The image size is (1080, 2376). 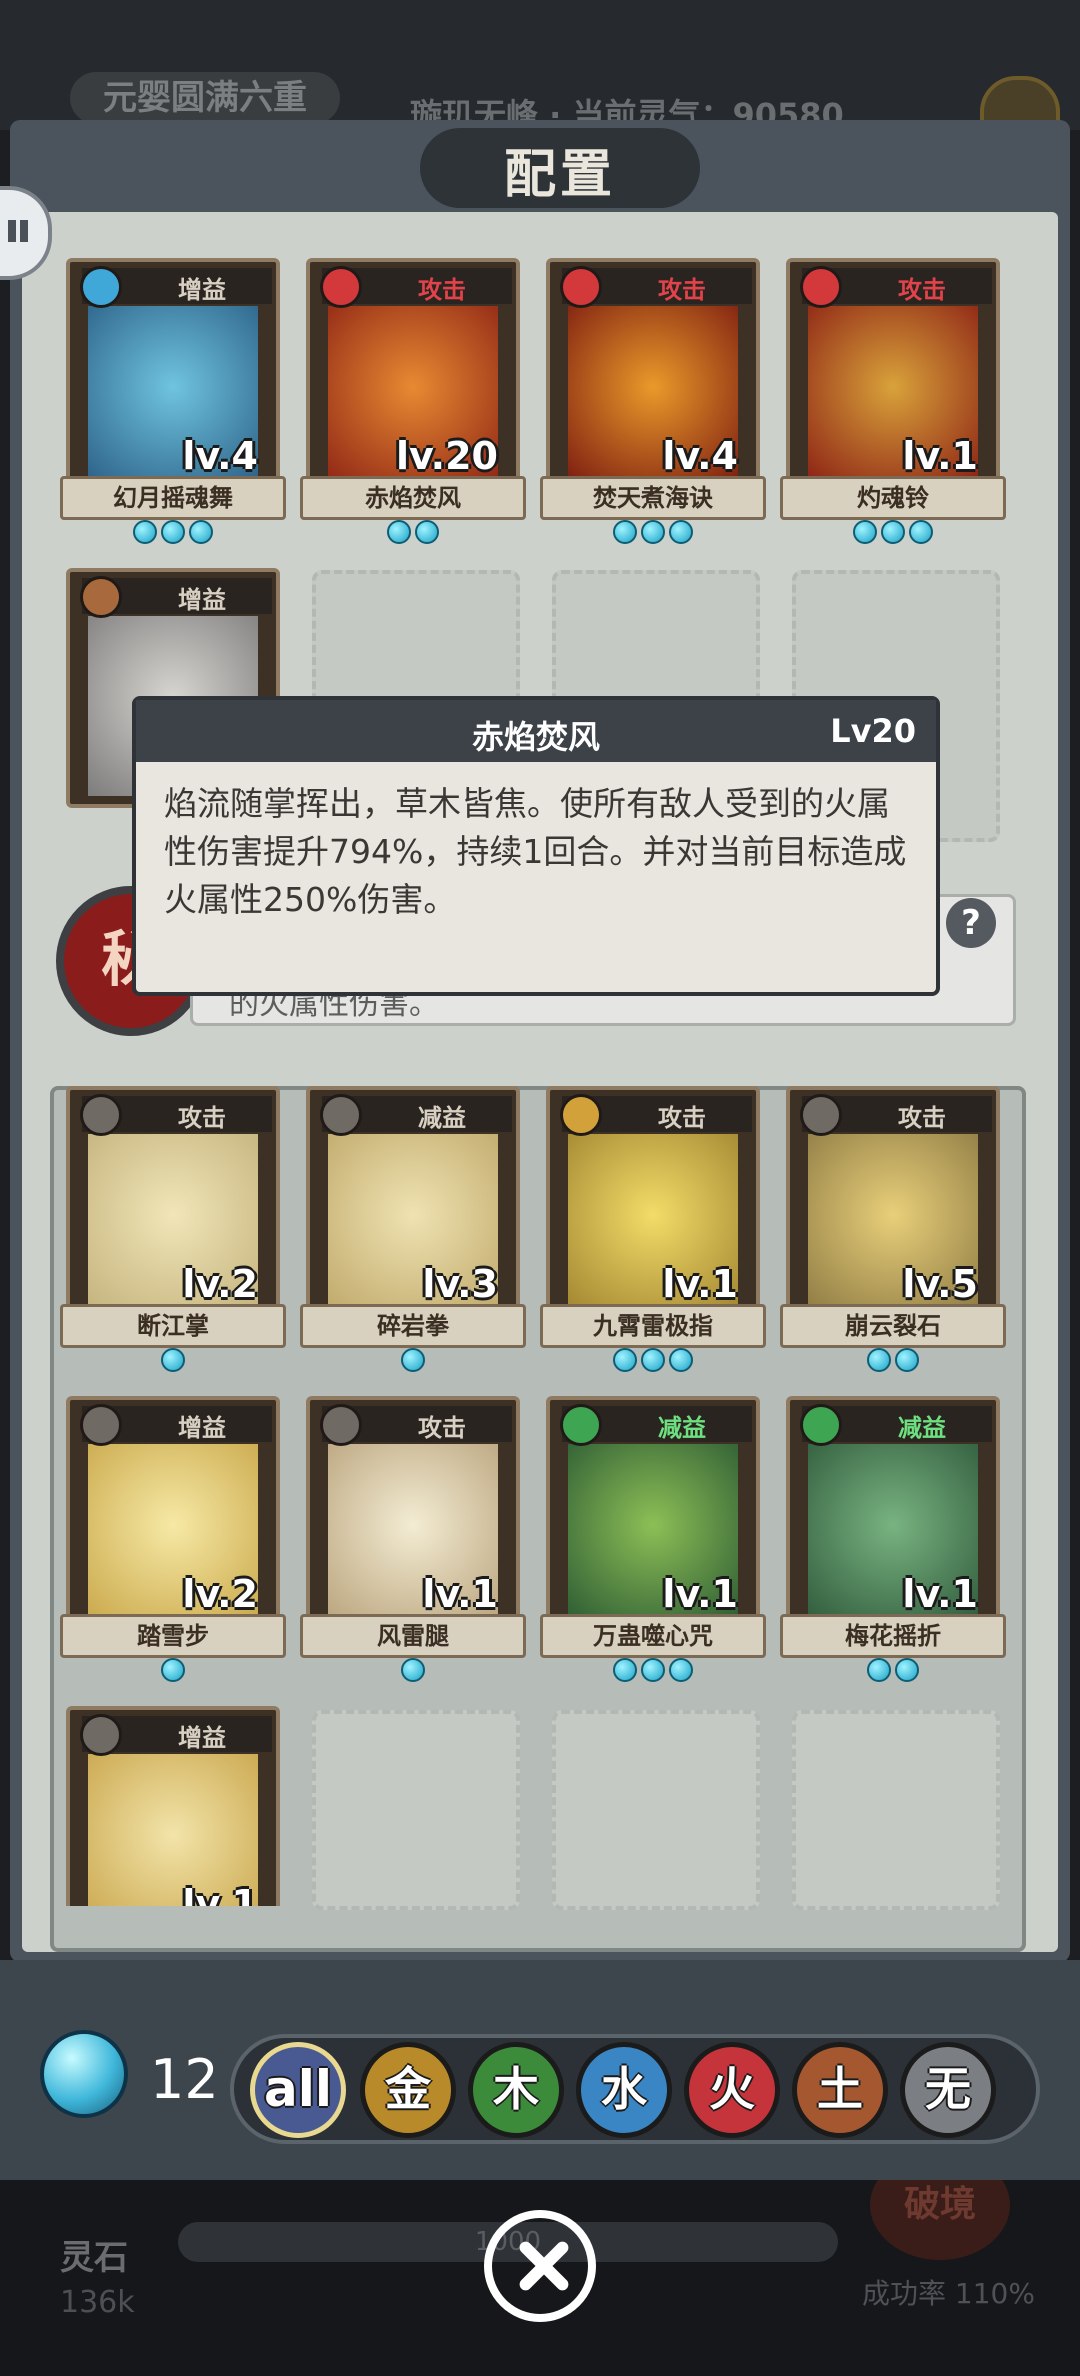 What do you see at coordinates (948, 2090) in the screenshot?
I see `filter-button-element: 无` at bounding box center [948, 2090].